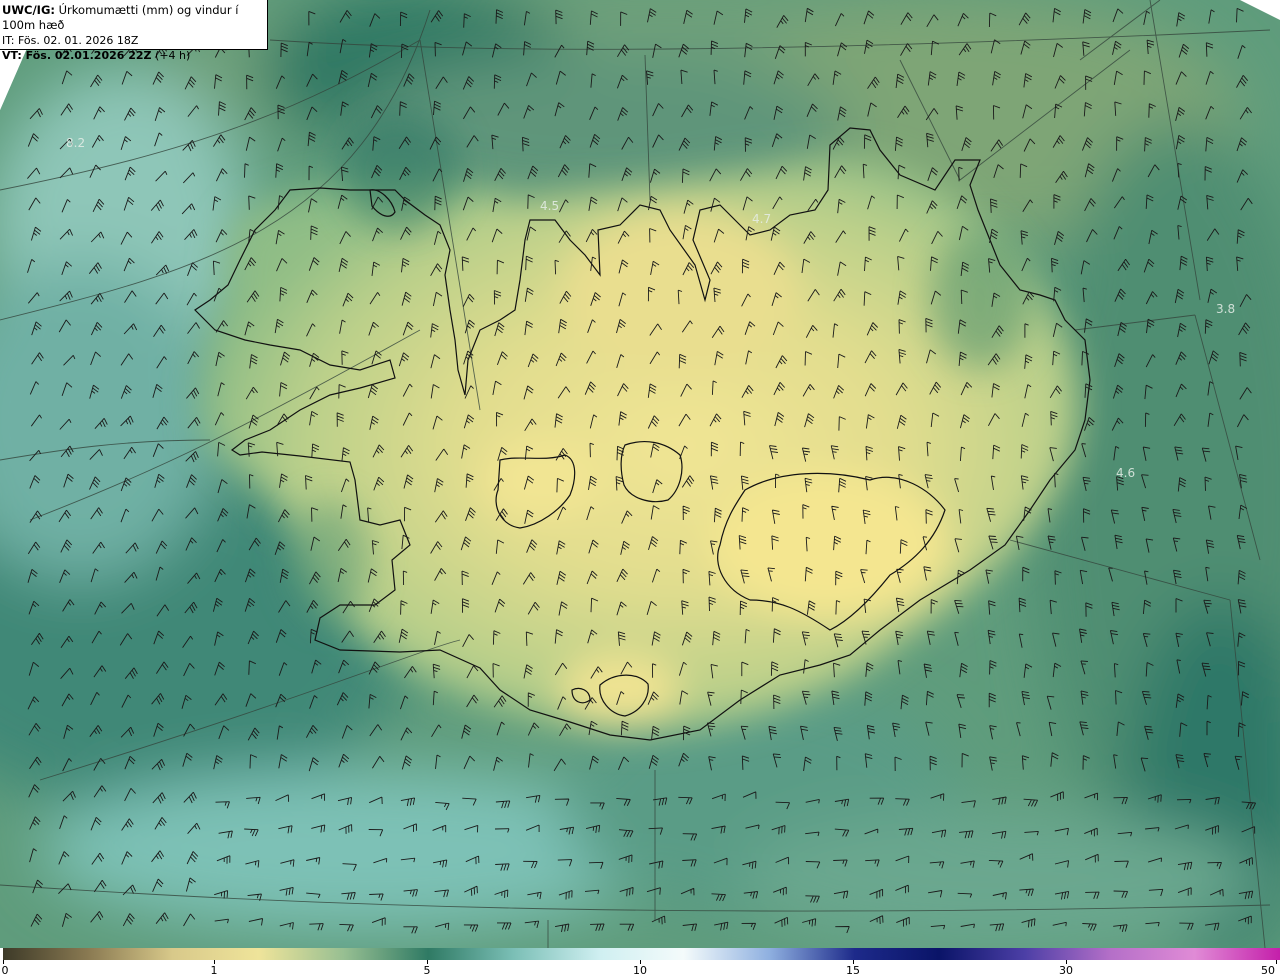 Image resolution: width=1280 pixels, height=978 pixels. What do you see at coordinates (1225, 309) in the screenshot?
I see `map-label-east-sea: 3.8` at bounding box center [1225, 309].